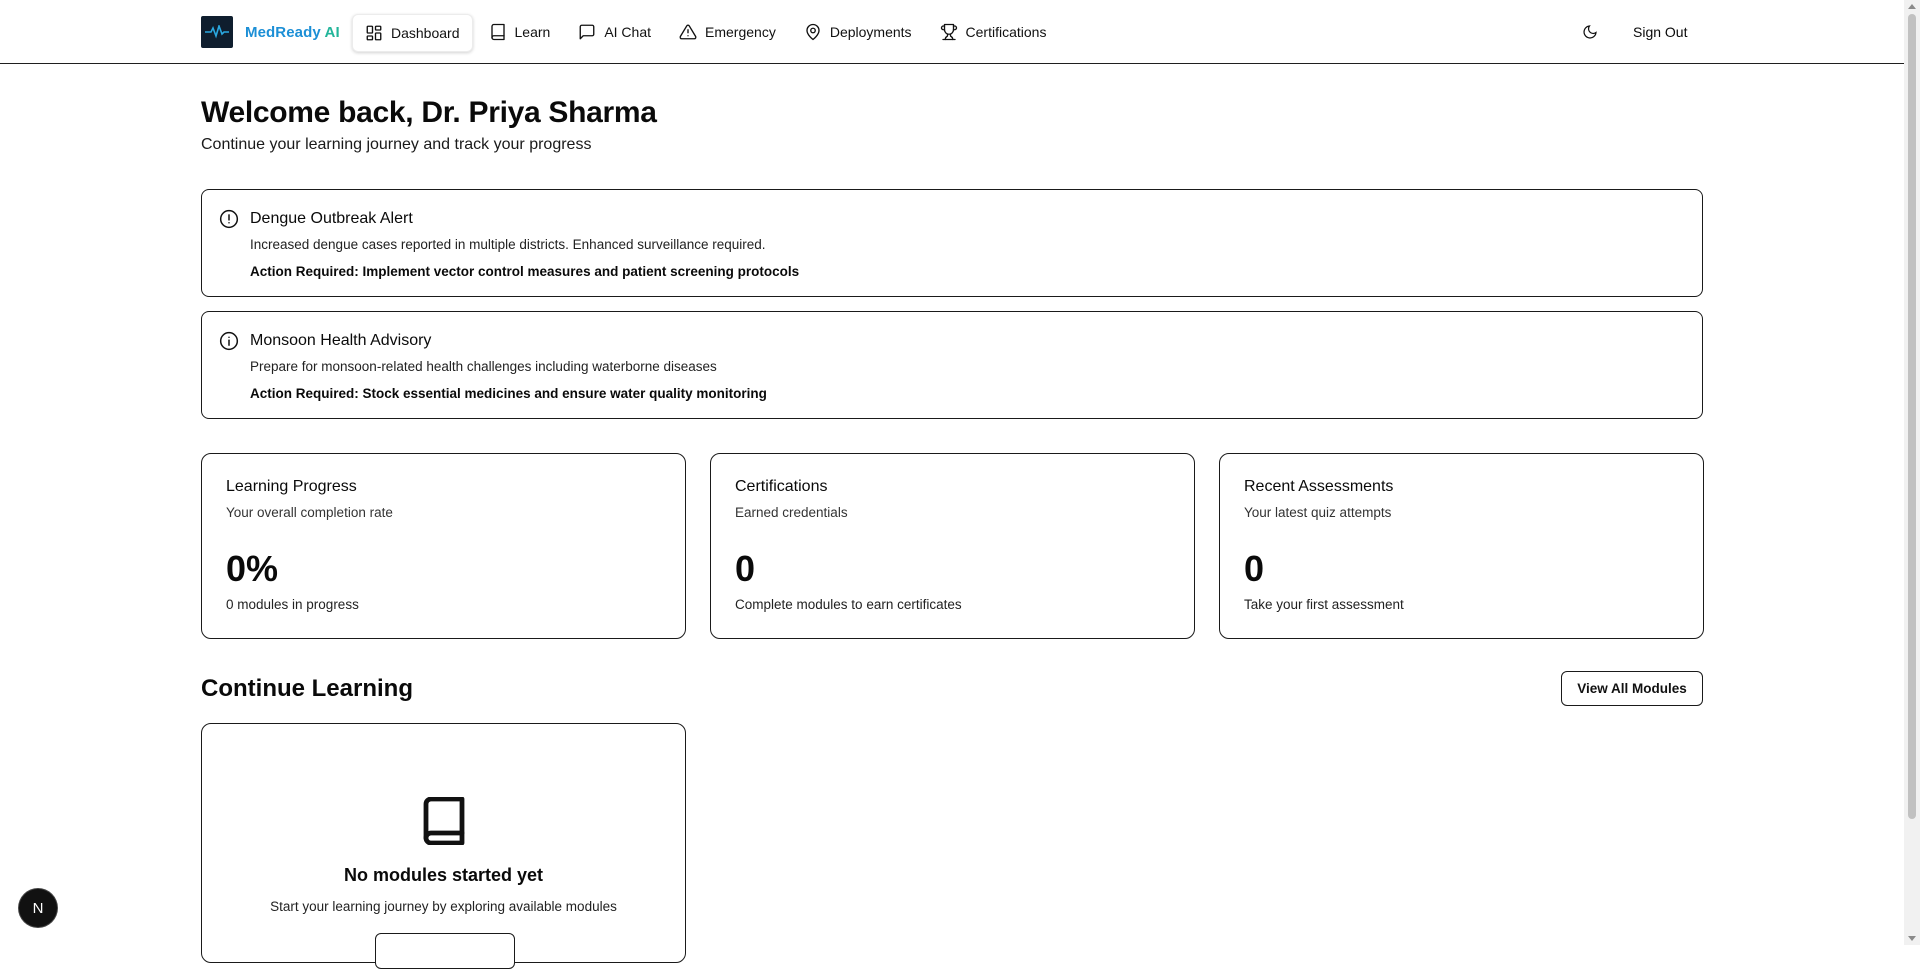  I want to click on page-scrollbar, so click(1912, 472).